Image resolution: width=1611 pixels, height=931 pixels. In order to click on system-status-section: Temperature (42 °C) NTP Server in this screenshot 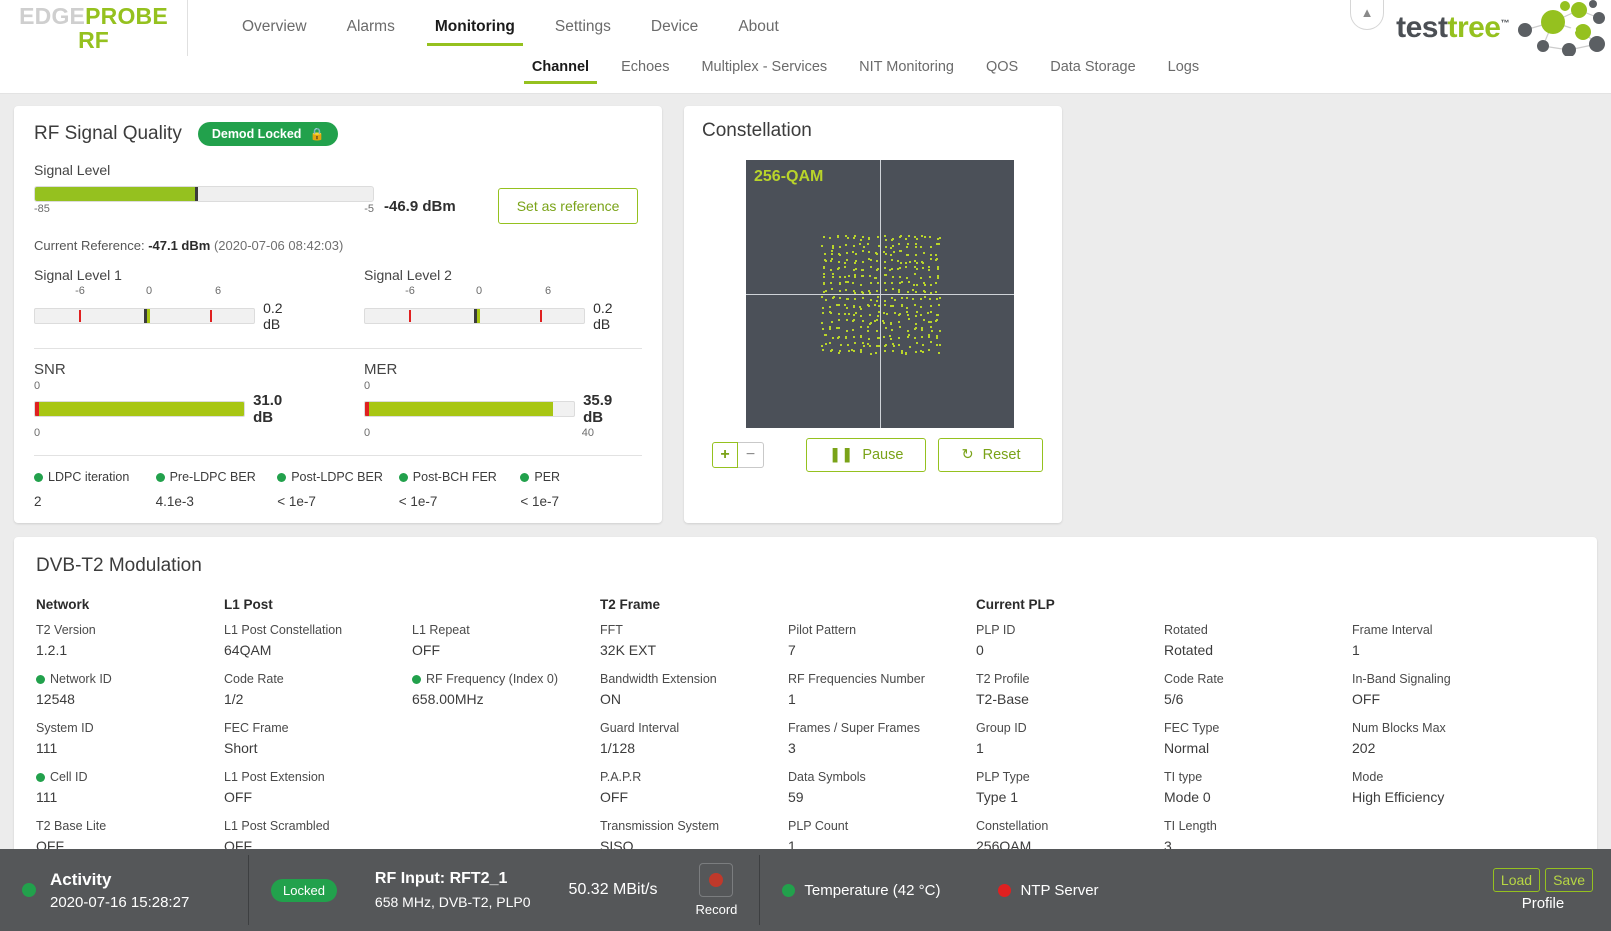, I will do `click(940, 890)`.